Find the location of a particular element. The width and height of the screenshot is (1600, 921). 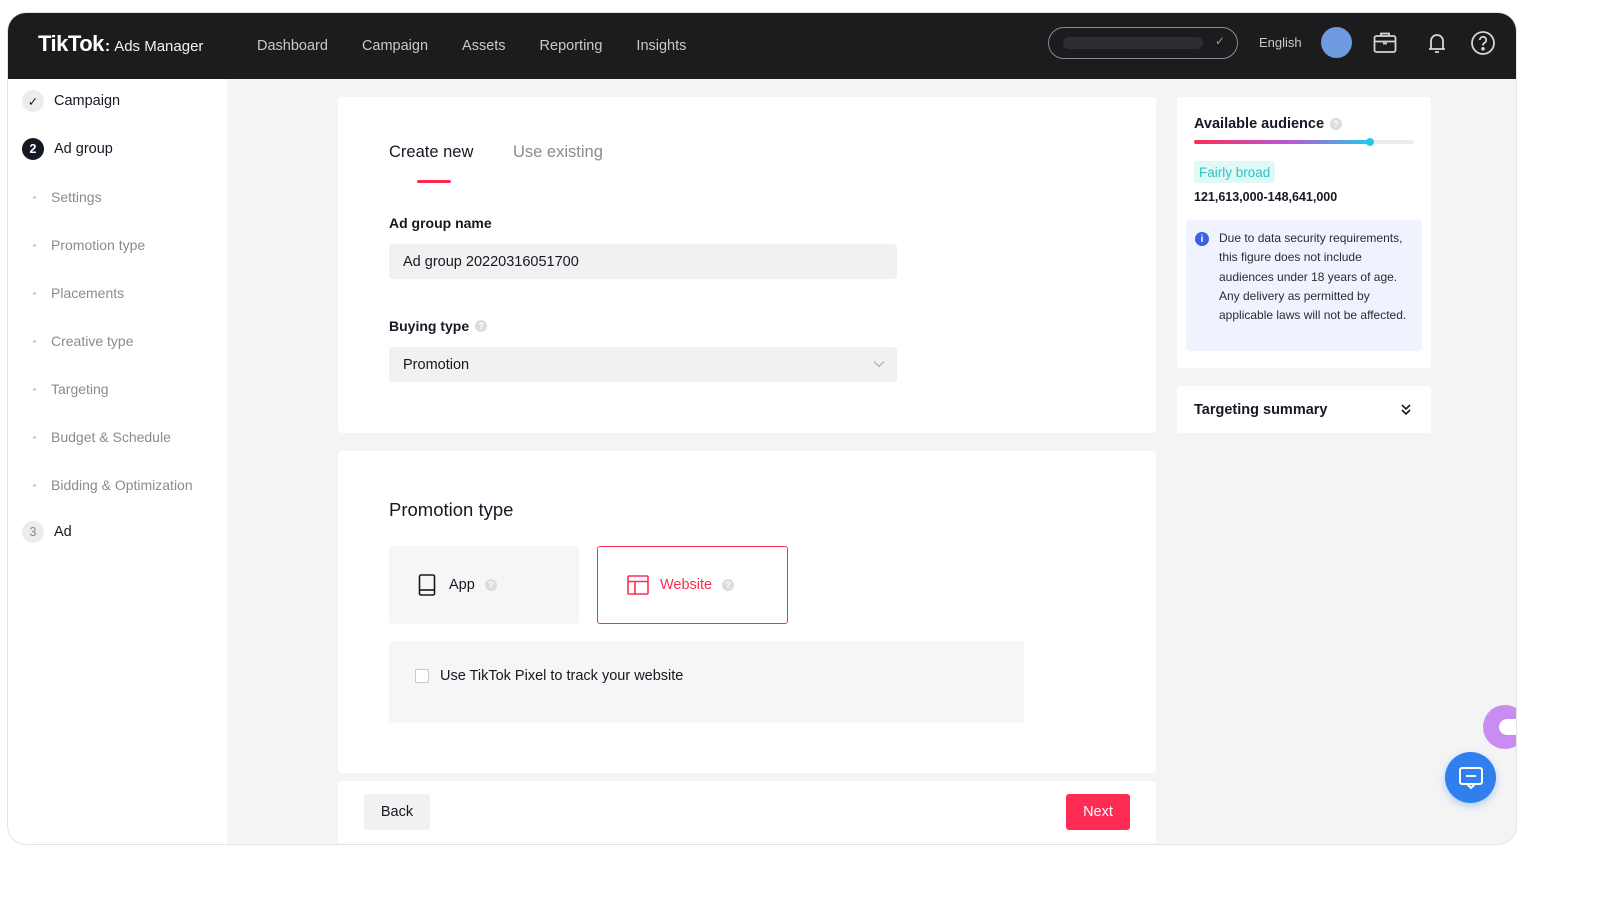

website-icon is located at coordinates (638, 585).